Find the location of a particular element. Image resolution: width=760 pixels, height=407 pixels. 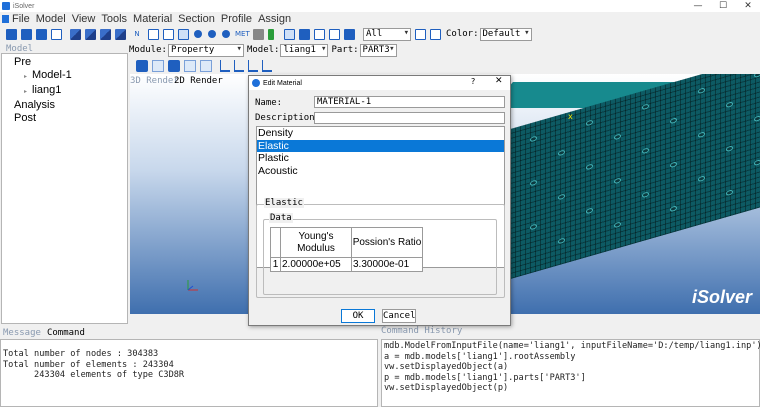

ok-button: OK is located at coordinates (358, 316).